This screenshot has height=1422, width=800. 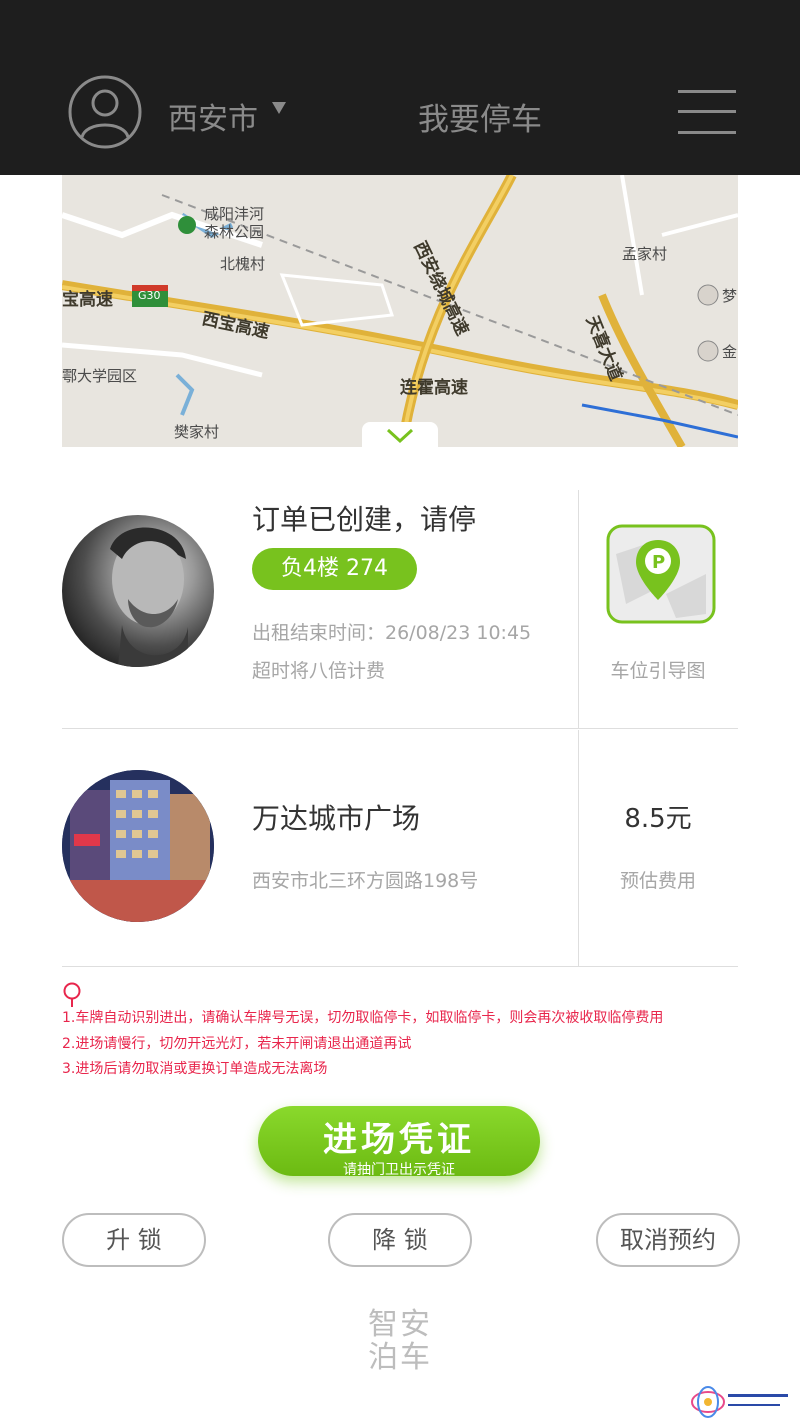 What do you see at coordinates (237, 1044) in the screenshot?
I see `notice-line-2: 2.进场请慢行，切勿开远光灯，若未开闸请退出通道再试` at bounding box center [237, 1044].